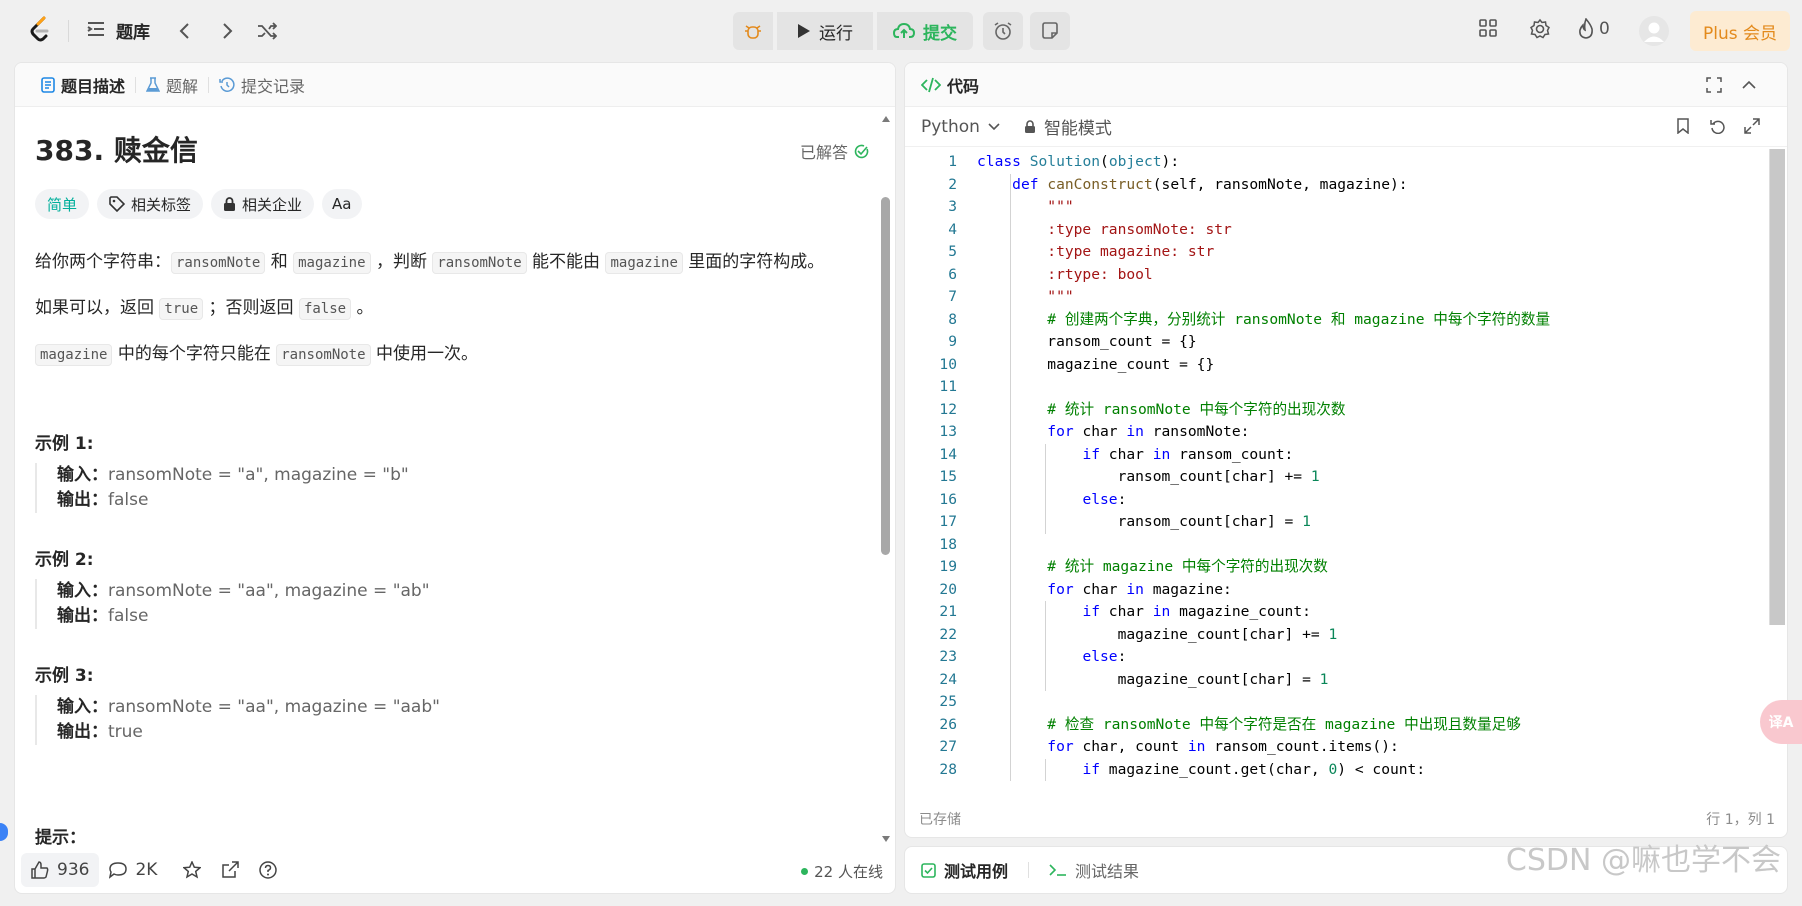  I want to click on avatar, so click(1654, 31).